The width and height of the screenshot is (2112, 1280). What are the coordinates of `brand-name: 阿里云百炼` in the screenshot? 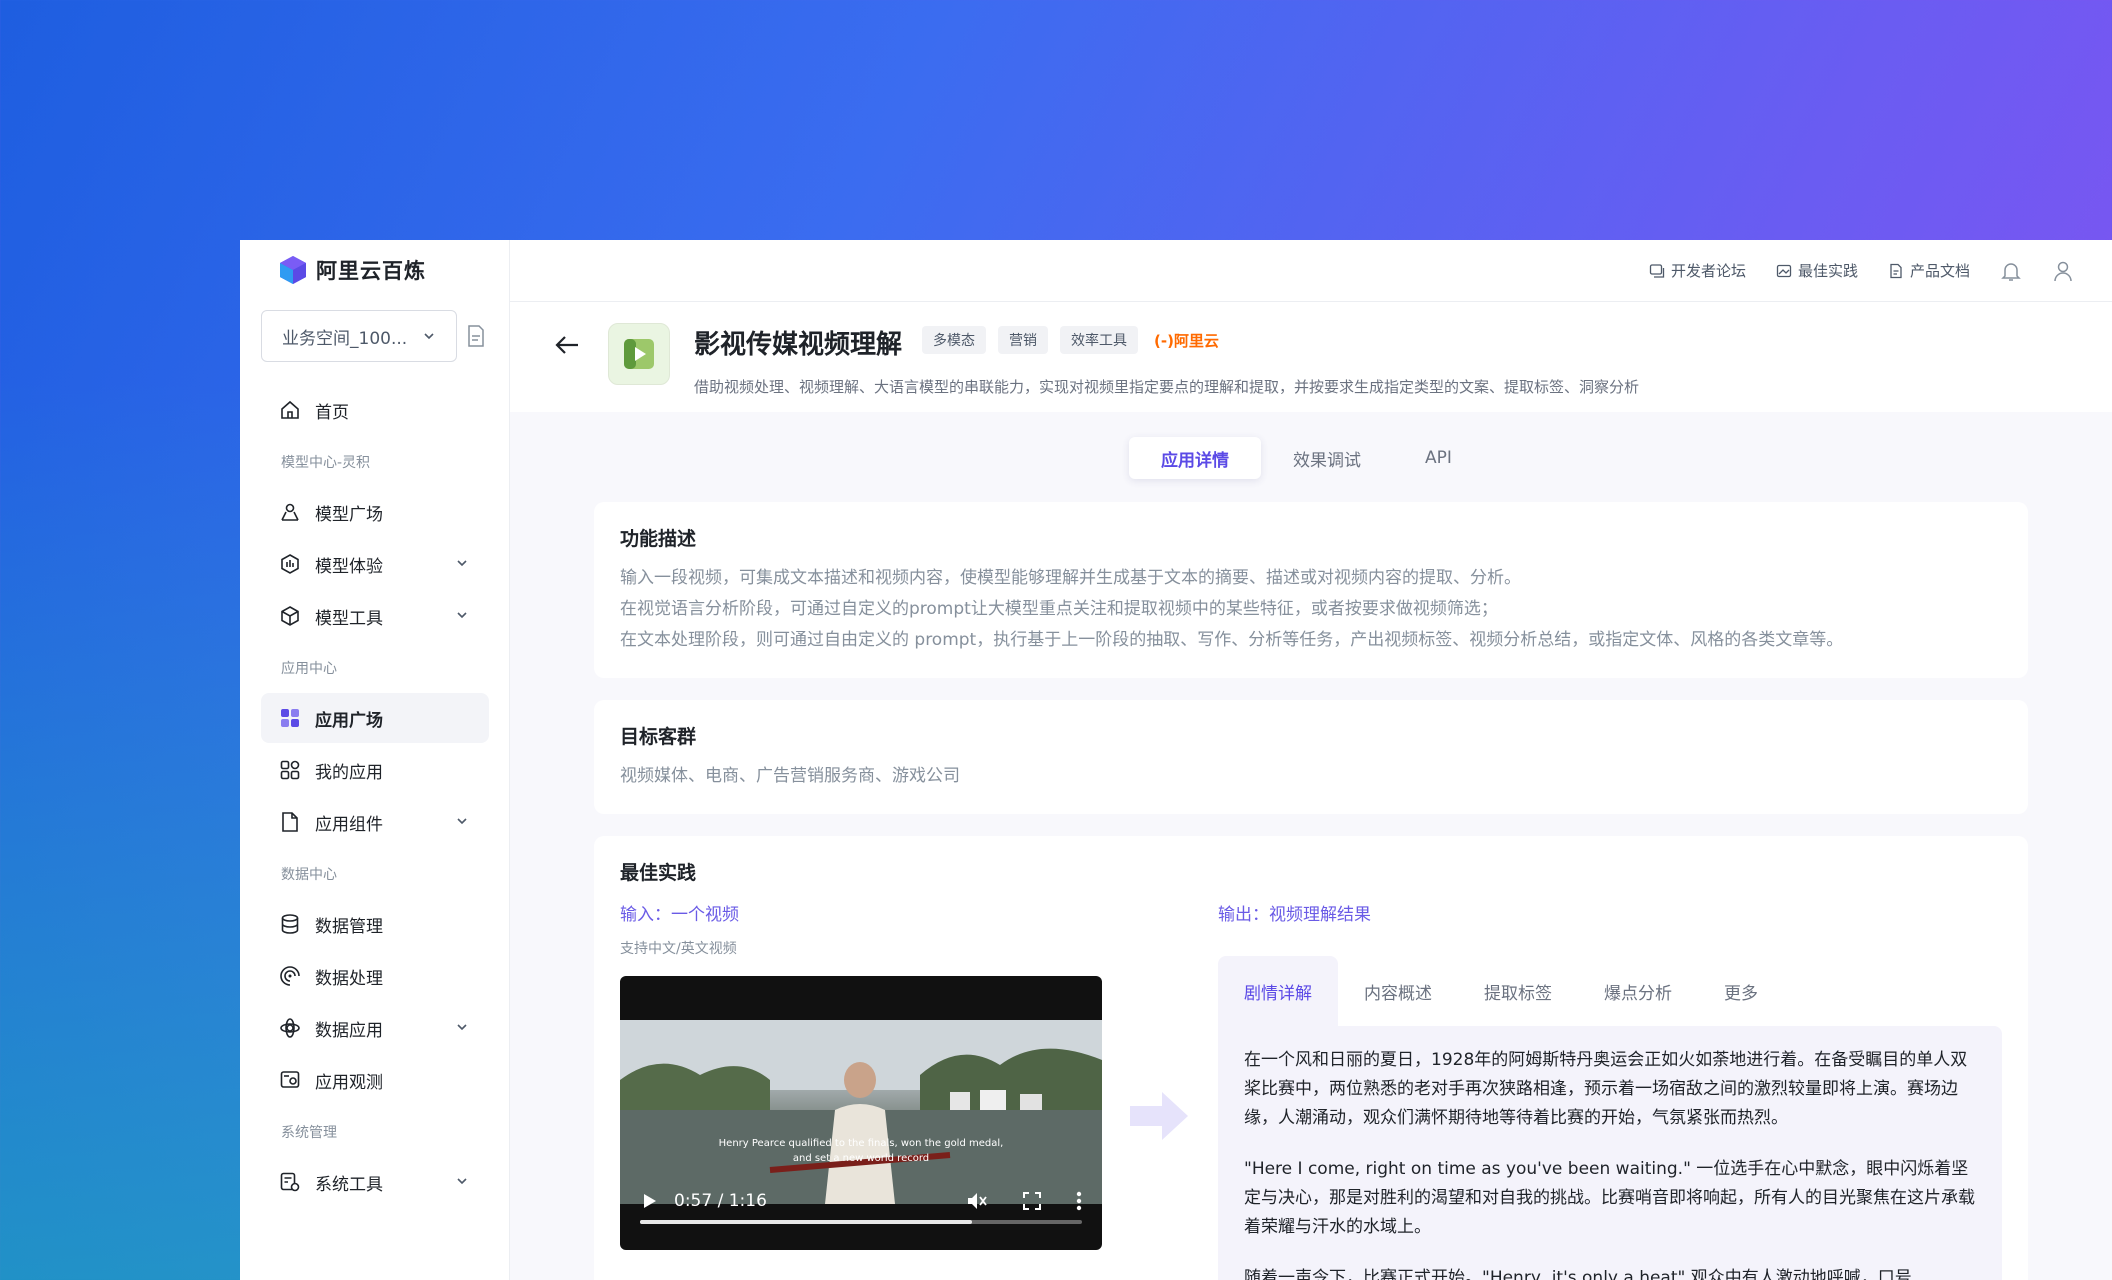 It's located at (371, 271).